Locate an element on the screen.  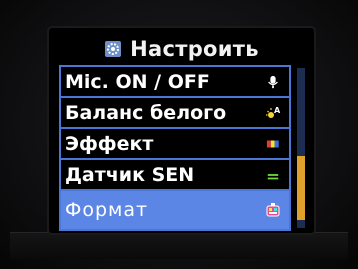
menu-item-label: Формат is located at coordinates (107, 210).